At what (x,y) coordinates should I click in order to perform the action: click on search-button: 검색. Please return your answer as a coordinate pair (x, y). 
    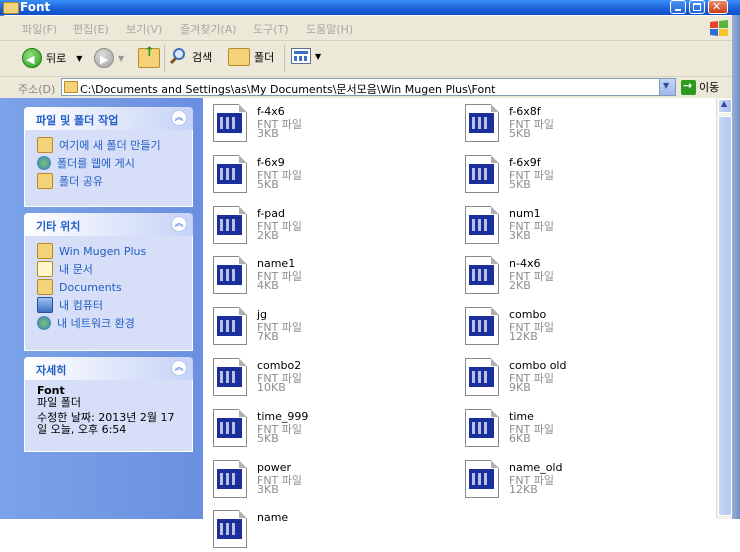
    Looking at the image, I should click on (190, 57).